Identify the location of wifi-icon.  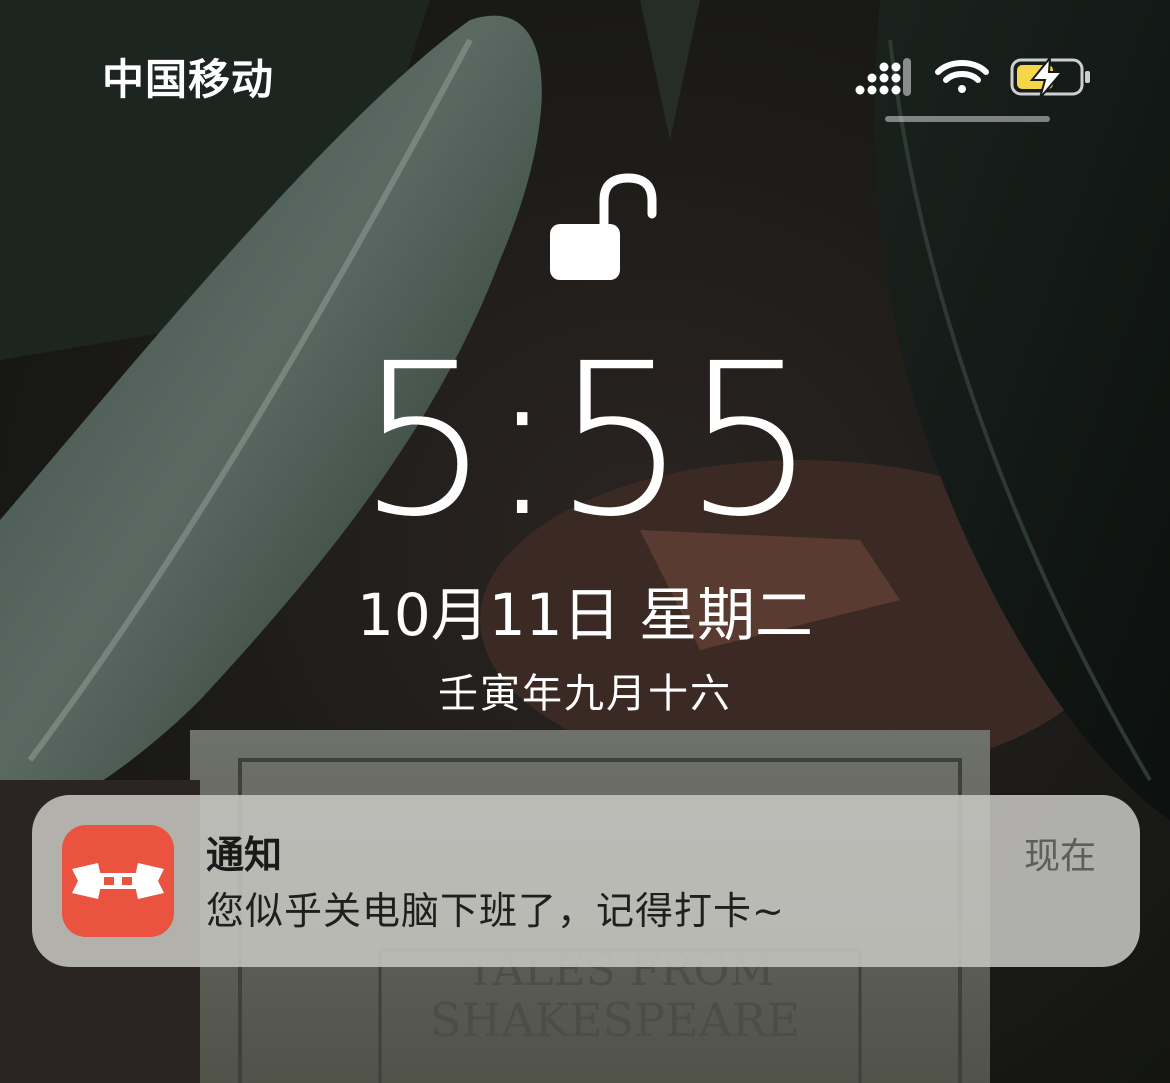
(962, 76).